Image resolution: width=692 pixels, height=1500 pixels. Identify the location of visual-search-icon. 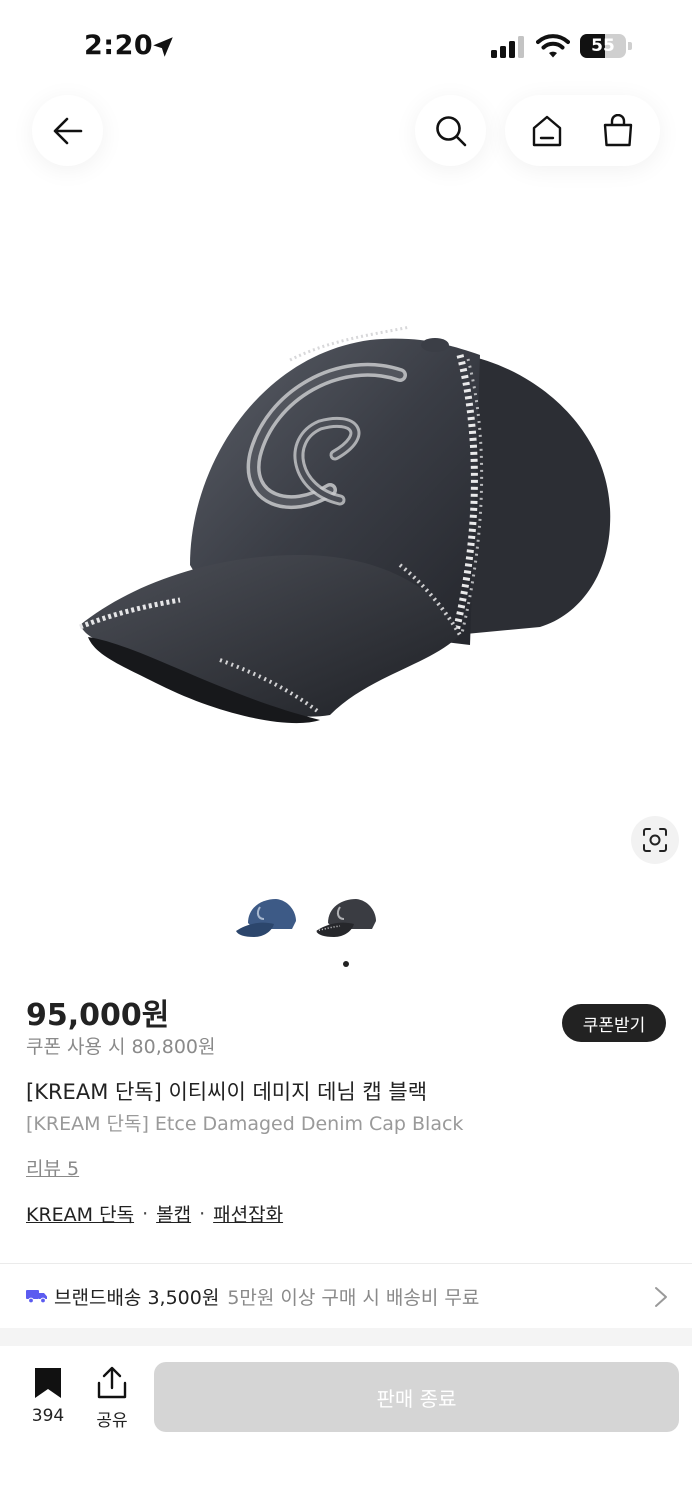
(655, 840).